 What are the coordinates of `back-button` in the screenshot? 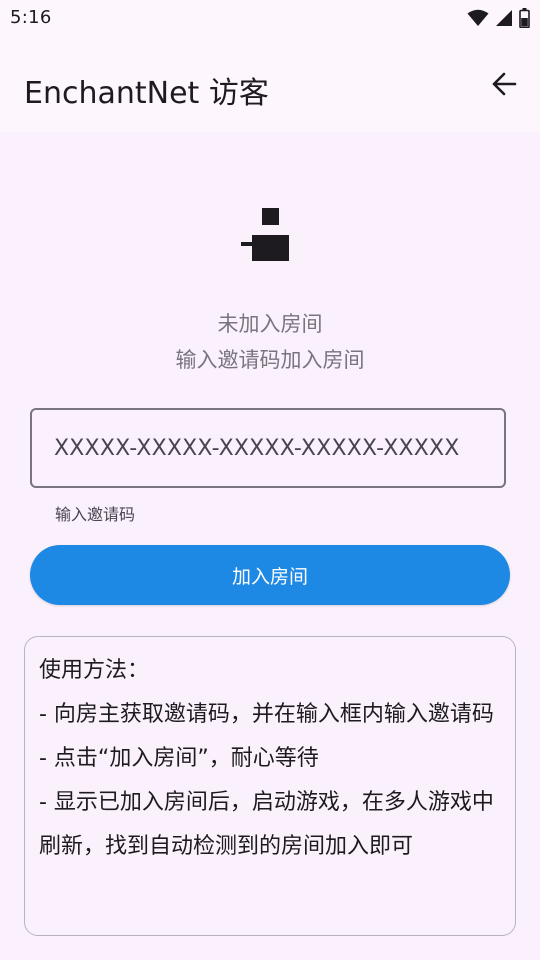 It's located at (504, 84).